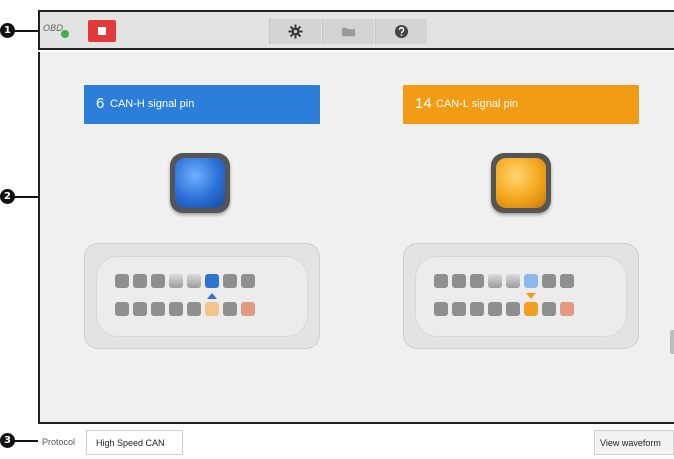  I want to click on can-l-signal-button, so click(521, 183).